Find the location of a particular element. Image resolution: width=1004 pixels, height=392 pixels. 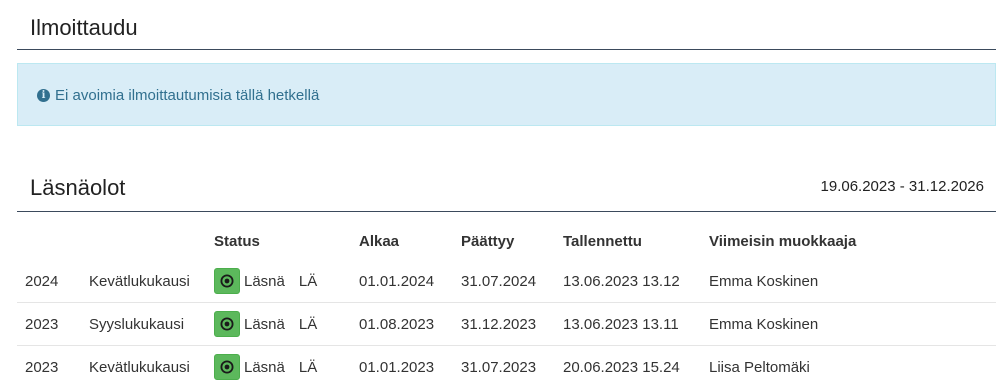

cell-end: 31.07.2023 is located at coordinates (512, 366).